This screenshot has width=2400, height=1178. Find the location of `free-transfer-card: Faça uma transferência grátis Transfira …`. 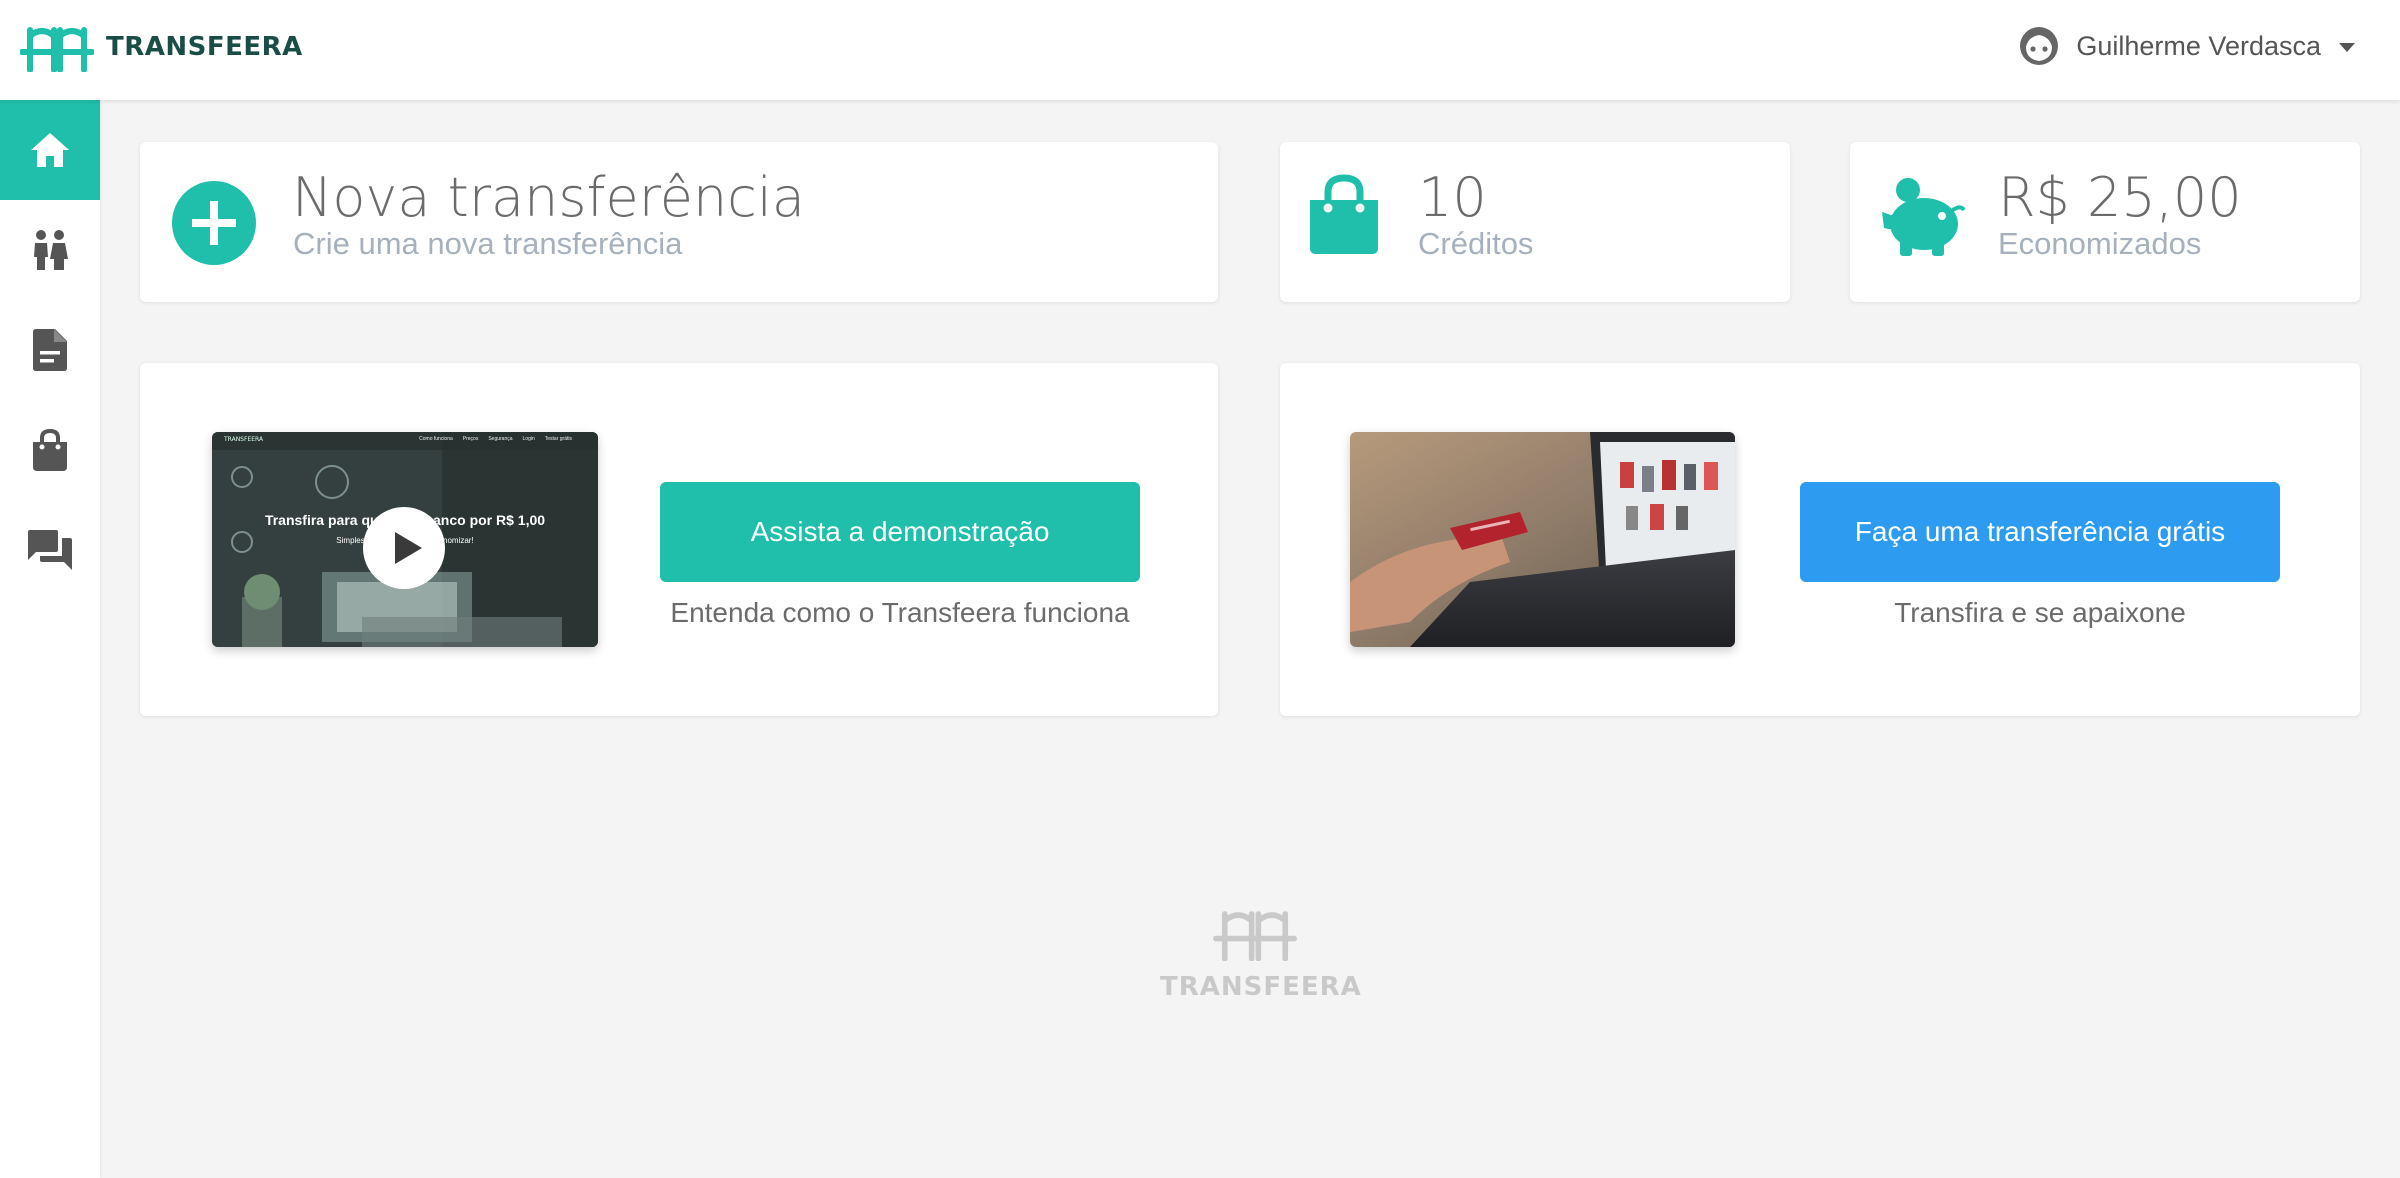

free-transfer-card: Faça uma transferência grátis Transfira … is located at coordinates (1820, 539).